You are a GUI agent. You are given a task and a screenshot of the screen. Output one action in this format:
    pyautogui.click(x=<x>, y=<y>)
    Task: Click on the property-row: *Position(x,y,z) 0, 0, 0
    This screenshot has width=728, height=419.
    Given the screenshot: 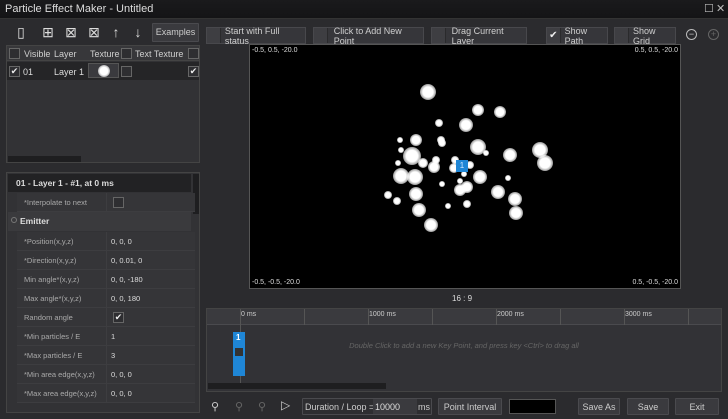 What is the action you would take?
    pyautogui.click(x=106, y=241)
    